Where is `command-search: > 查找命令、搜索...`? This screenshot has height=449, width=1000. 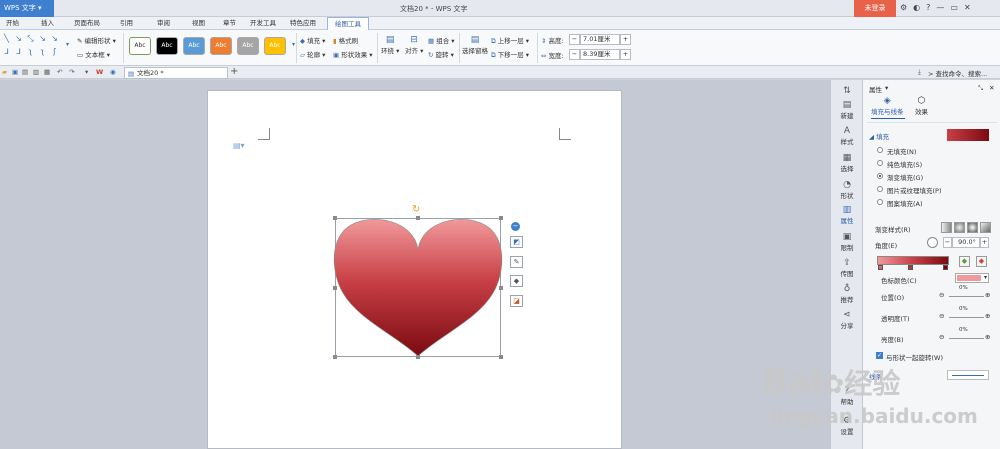
command-search: > 查找命令、搜索... is located at coordinates (957, 73).